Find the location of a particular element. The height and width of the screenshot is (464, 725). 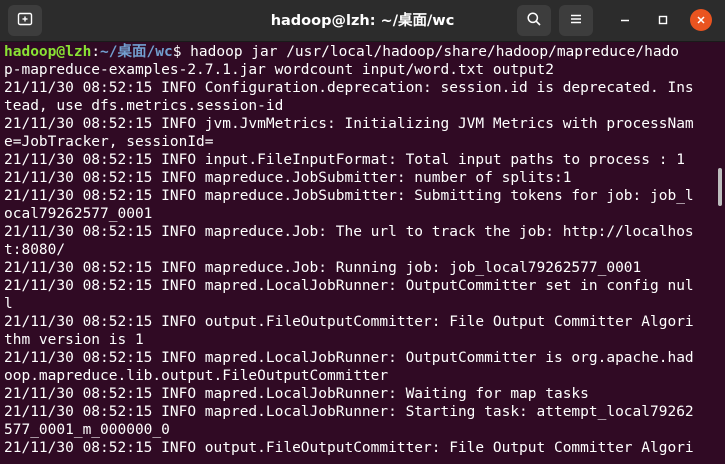

close-button is located at coordinates (701, 20).